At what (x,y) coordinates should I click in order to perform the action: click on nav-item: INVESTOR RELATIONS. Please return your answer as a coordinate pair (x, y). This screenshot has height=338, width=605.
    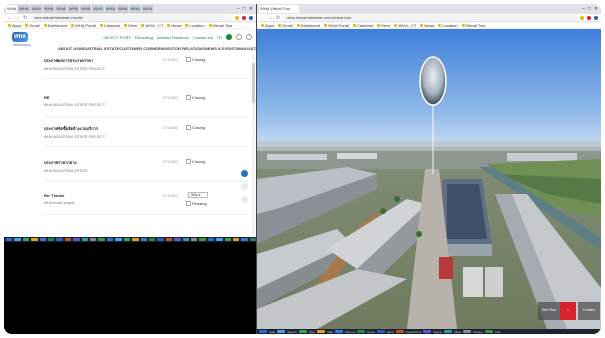
    Looking at the image, I should click on (183, 48).